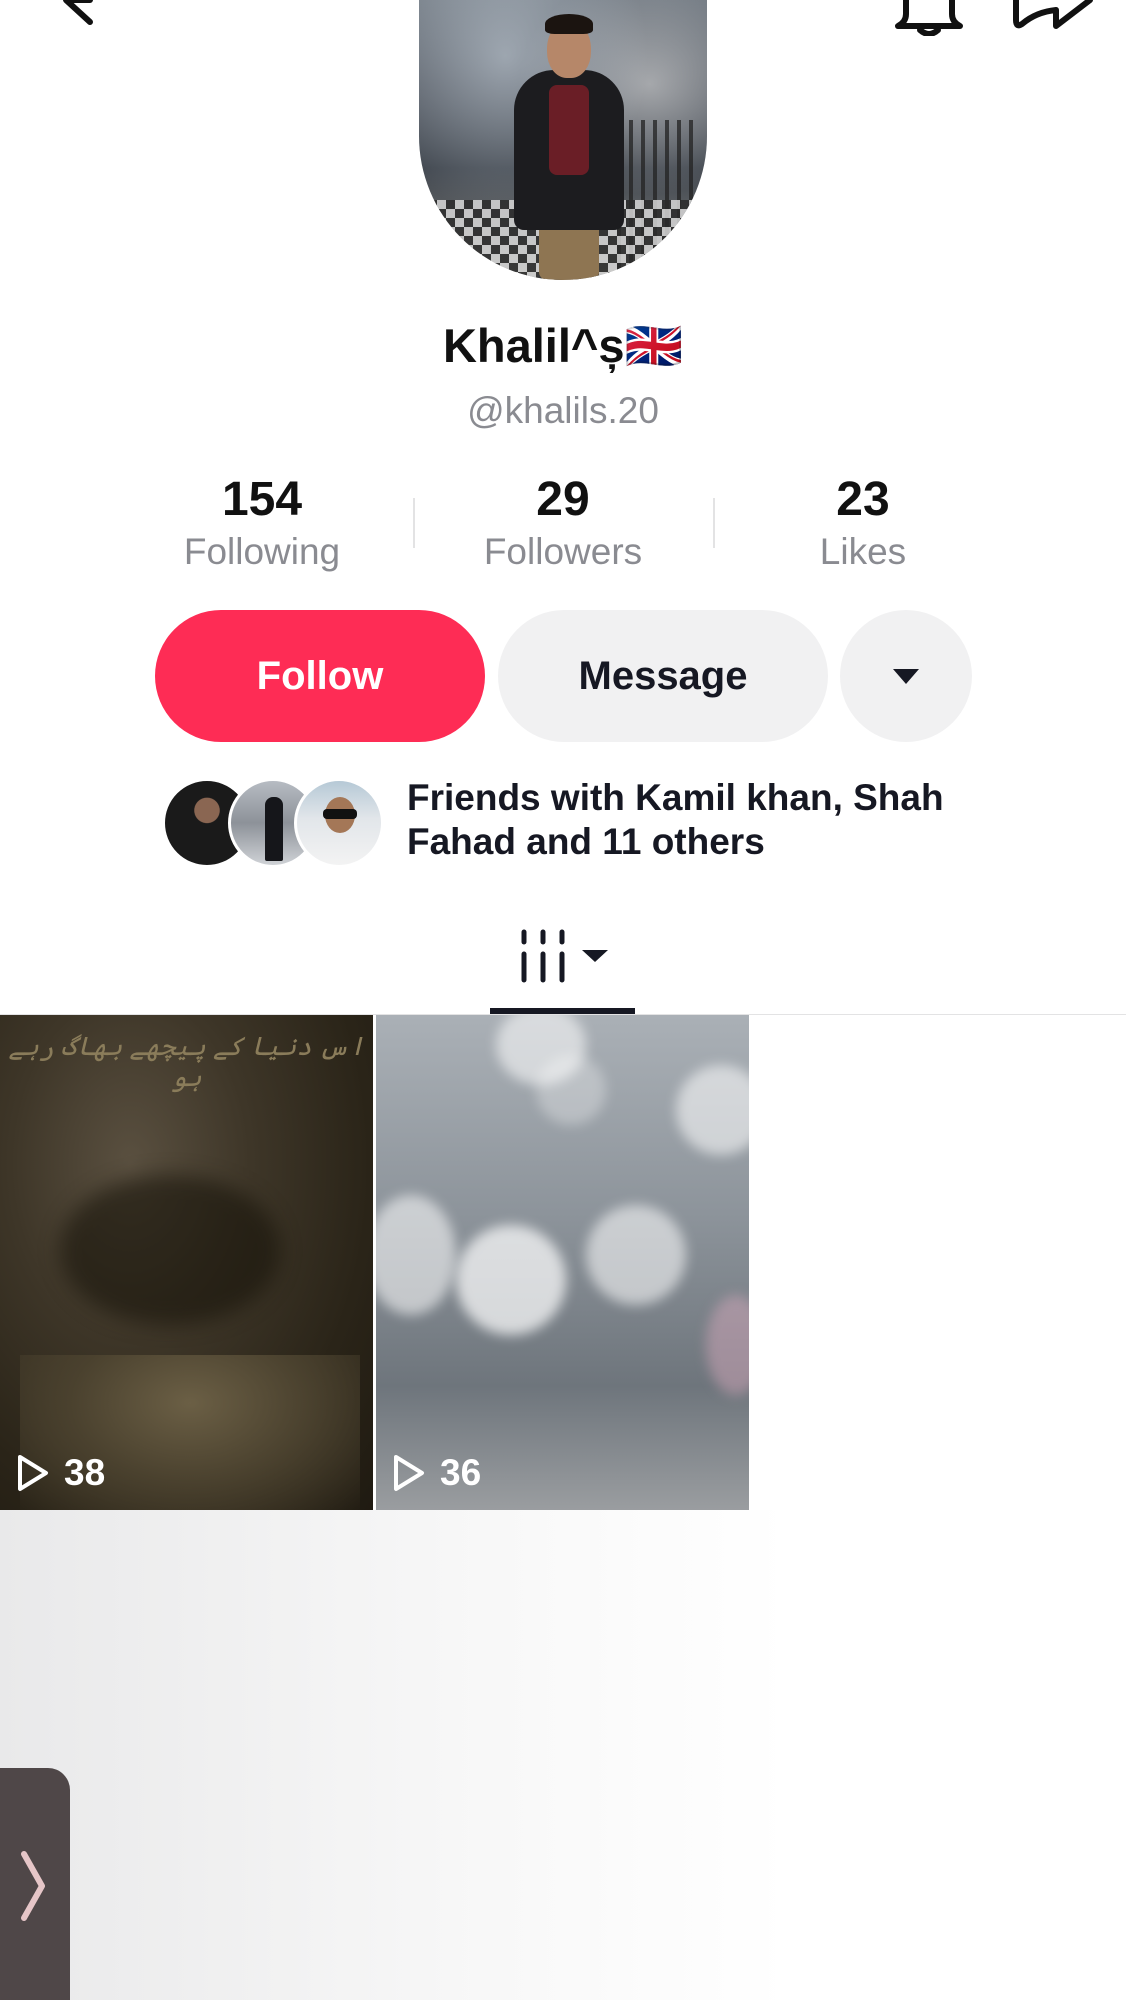 The height and width of the screenshot is (2000, 1126). I want to click on avatar, so click(563, 140).